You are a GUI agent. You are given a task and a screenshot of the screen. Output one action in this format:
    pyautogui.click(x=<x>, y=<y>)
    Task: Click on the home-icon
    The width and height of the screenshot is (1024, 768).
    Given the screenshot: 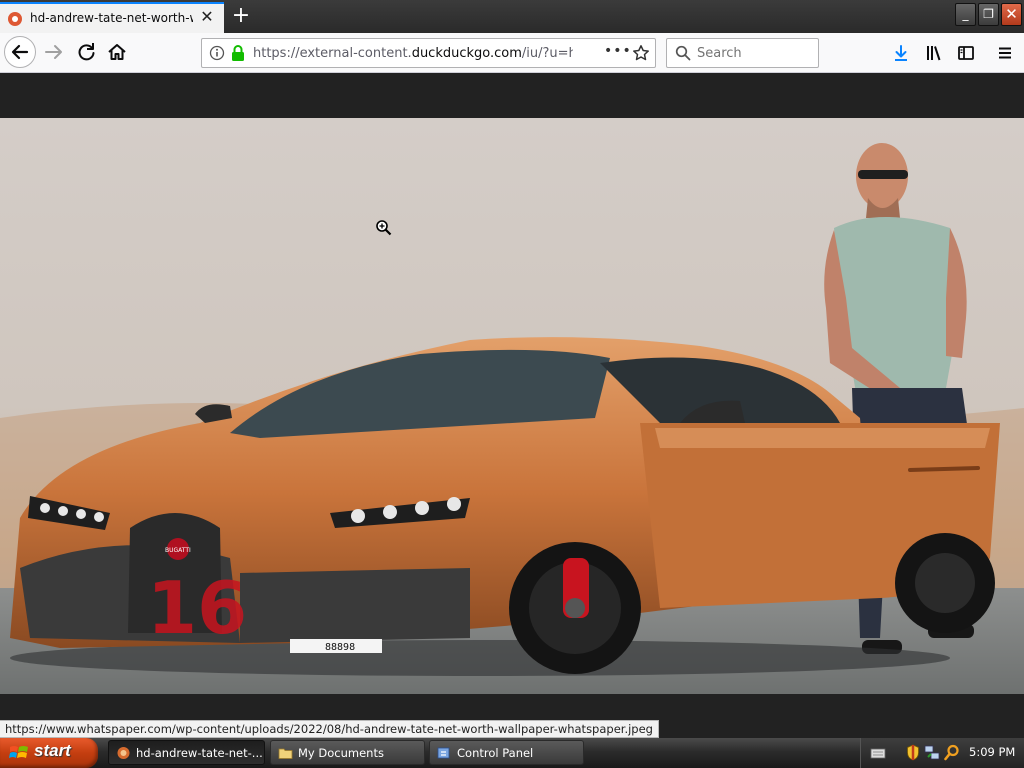 What is the action you would take?
    pyautogui.click(x=117, y=52)
    